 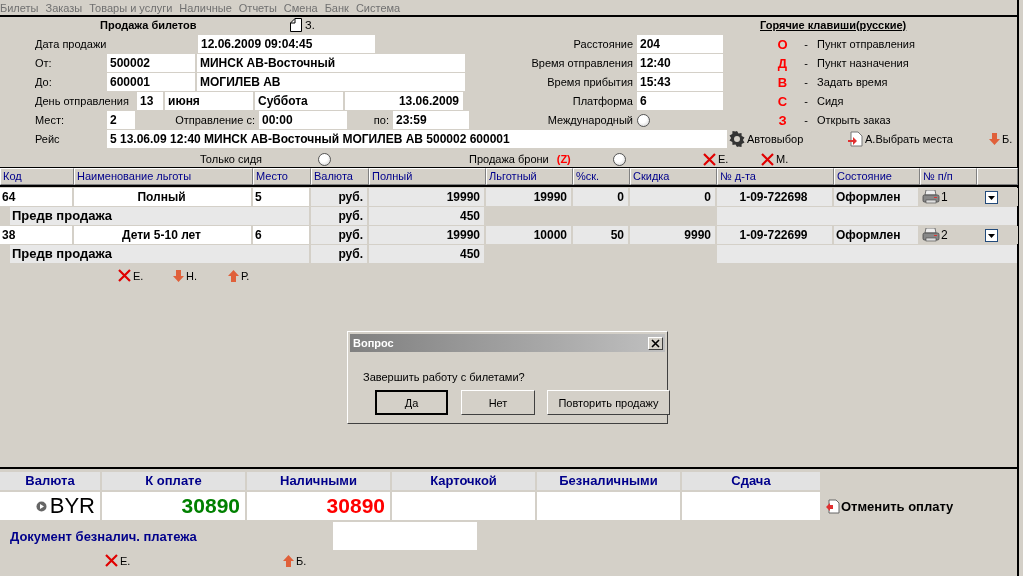 I want to click on column-header: Карточкой, so click(x=463, y=481).